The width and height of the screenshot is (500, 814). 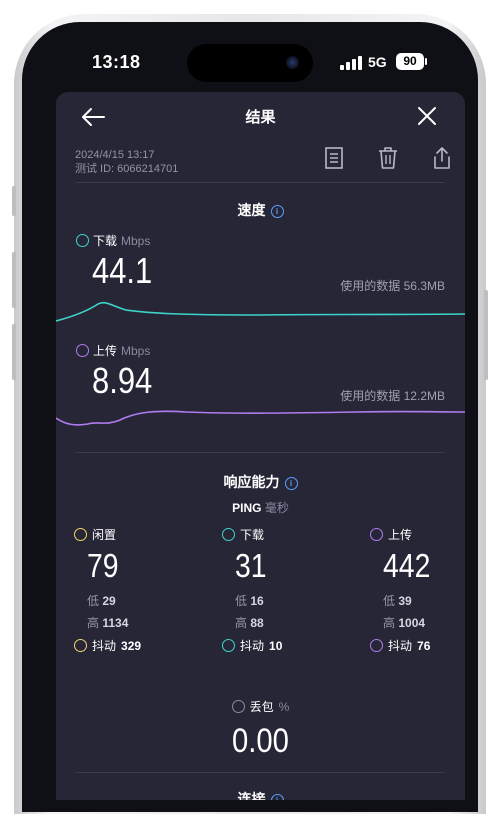 What do you see at coordinates (249, 601) in the screenshot?
I see `download-low: 低 16` at bounding box center [249, 601].